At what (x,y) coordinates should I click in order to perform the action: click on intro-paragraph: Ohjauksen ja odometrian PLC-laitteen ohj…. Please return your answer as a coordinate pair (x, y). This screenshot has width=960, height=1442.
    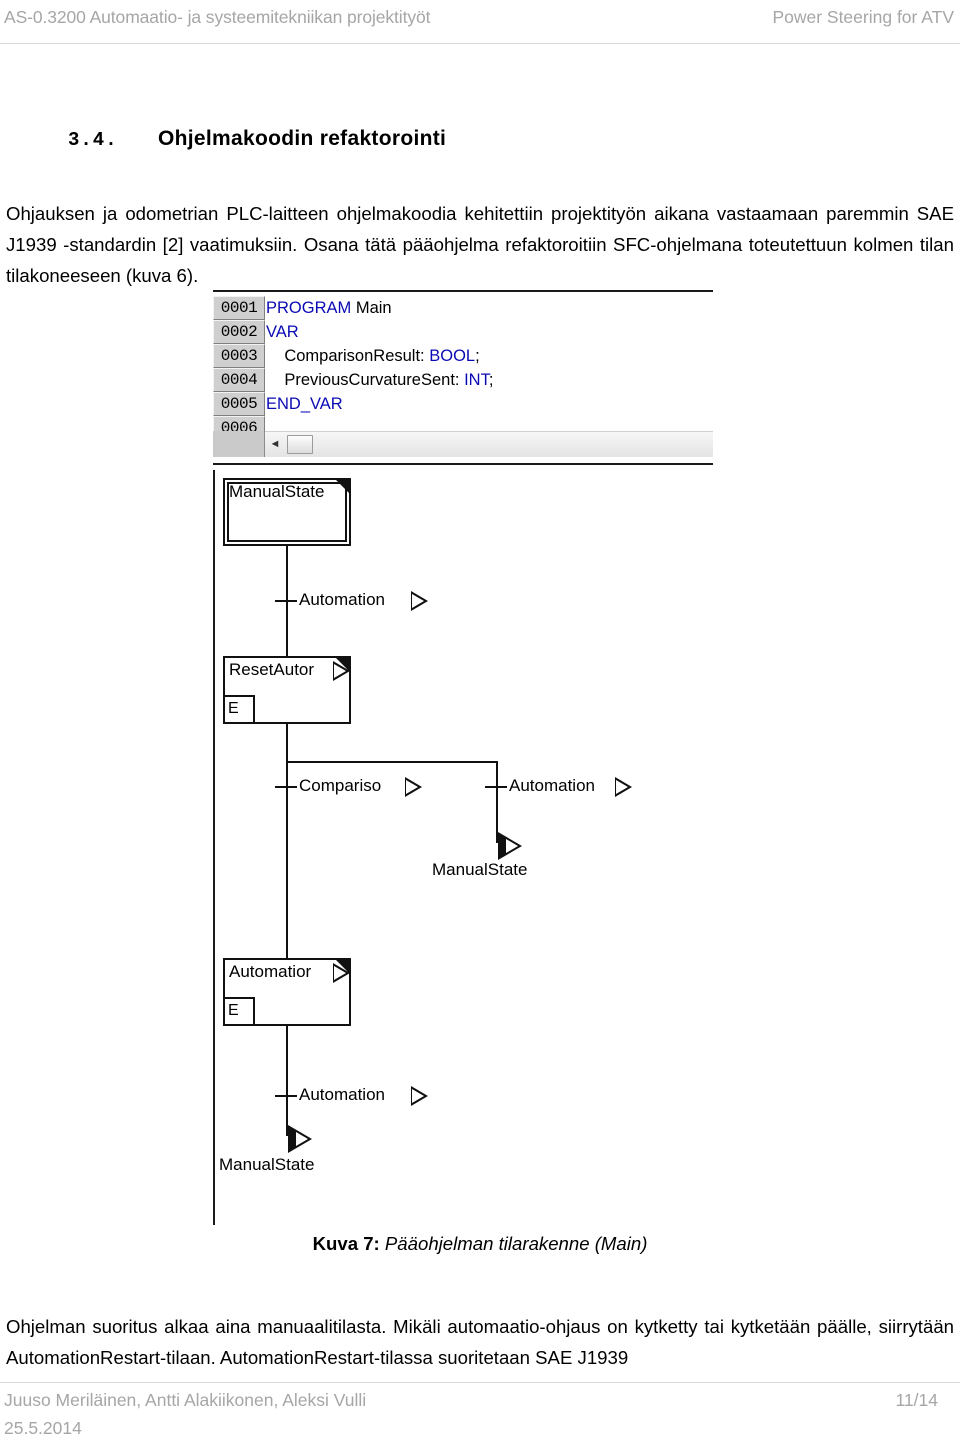
    Looking at the image, I should click on (480, 244).